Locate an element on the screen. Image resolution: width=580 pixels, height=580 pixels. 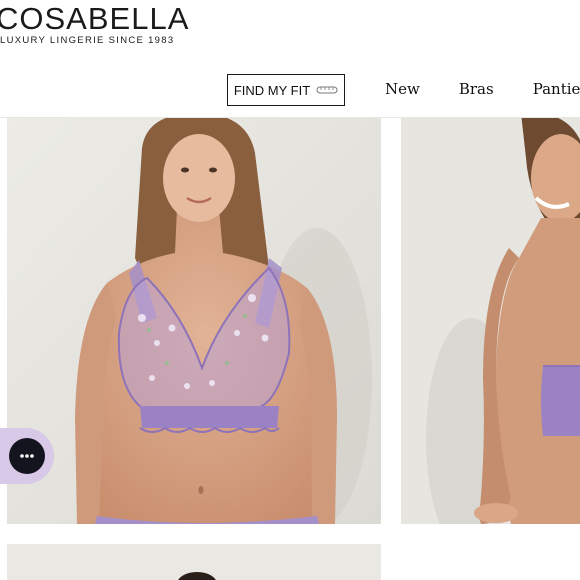
chat-bubble-icon is located at coordinates (27, 456).